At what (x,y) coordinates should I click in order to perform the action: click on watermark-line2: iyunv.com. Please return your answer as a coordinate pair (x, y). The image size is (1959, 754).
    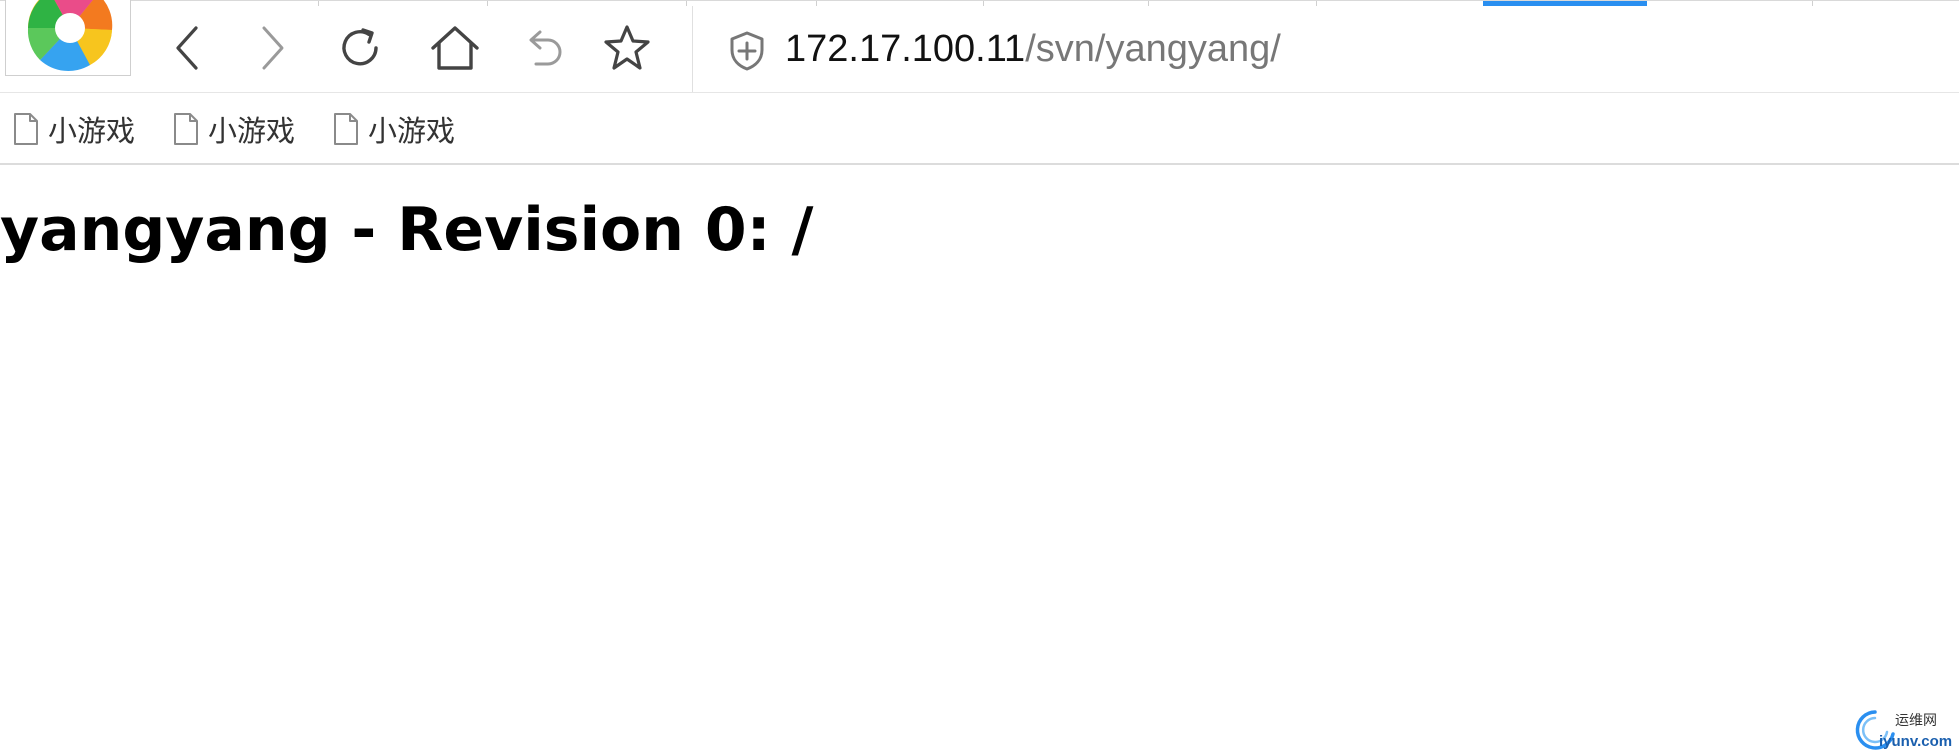
    Looking at the image, I should click on (1915, 741).